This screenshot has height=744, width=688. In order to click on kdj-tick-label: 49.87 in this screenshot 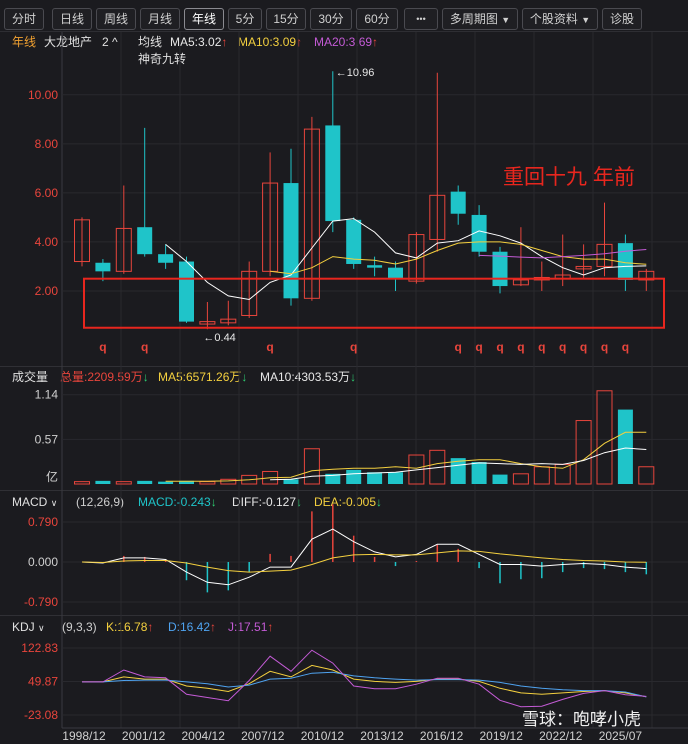, I will do `click(43, 682)`.